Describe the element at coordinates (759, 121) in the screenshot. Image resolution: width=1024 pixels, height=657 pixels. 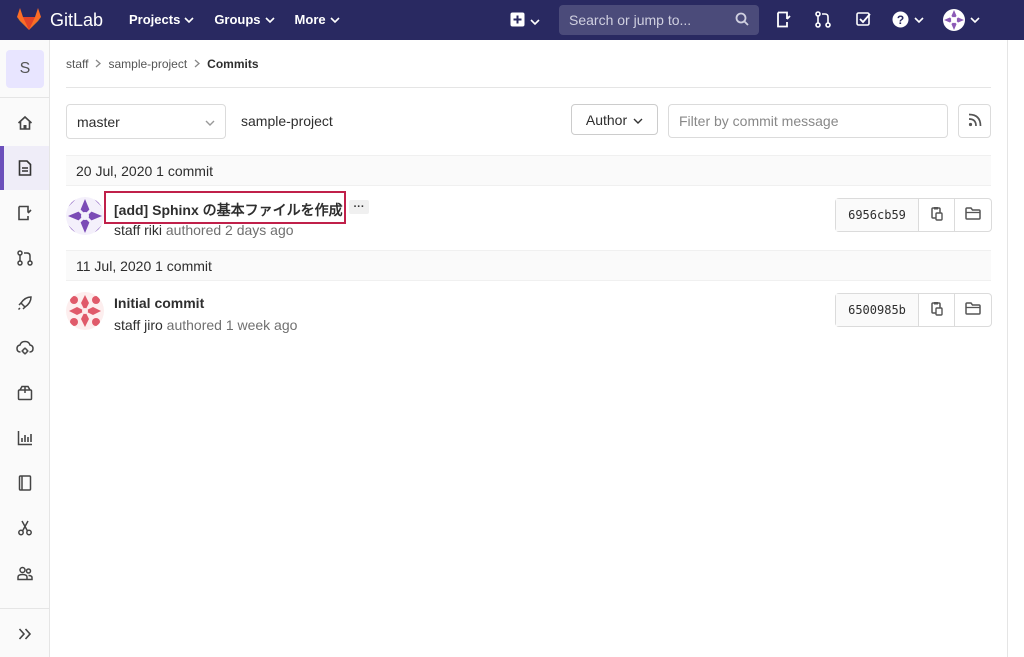
I see `filter-placeholder: Filter by commit message` at that location.